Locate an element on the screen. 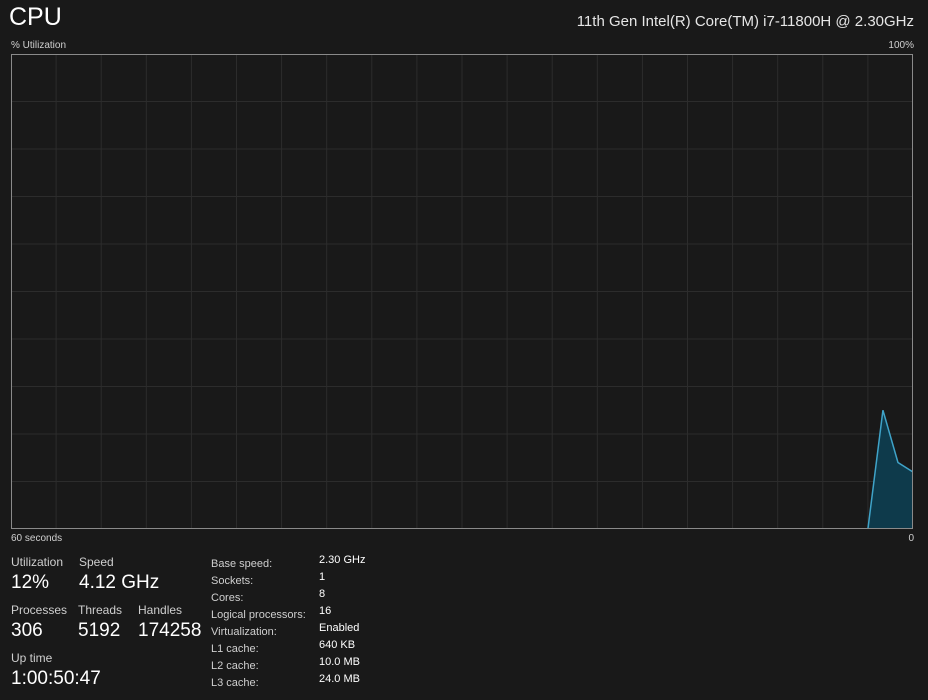 This screenshot has width=928, height=700. detail-key: Virtualization: is located at coordinates (244, 632).